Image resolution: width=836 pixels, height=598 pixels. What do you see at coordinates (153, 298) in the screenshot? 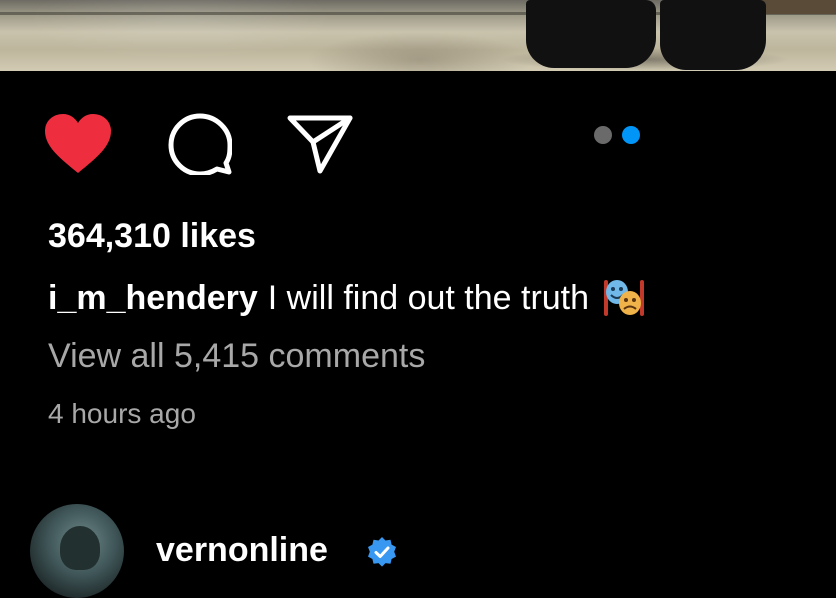
I see `caption-username: i_m_hendery` at bounding box center [153, 298].